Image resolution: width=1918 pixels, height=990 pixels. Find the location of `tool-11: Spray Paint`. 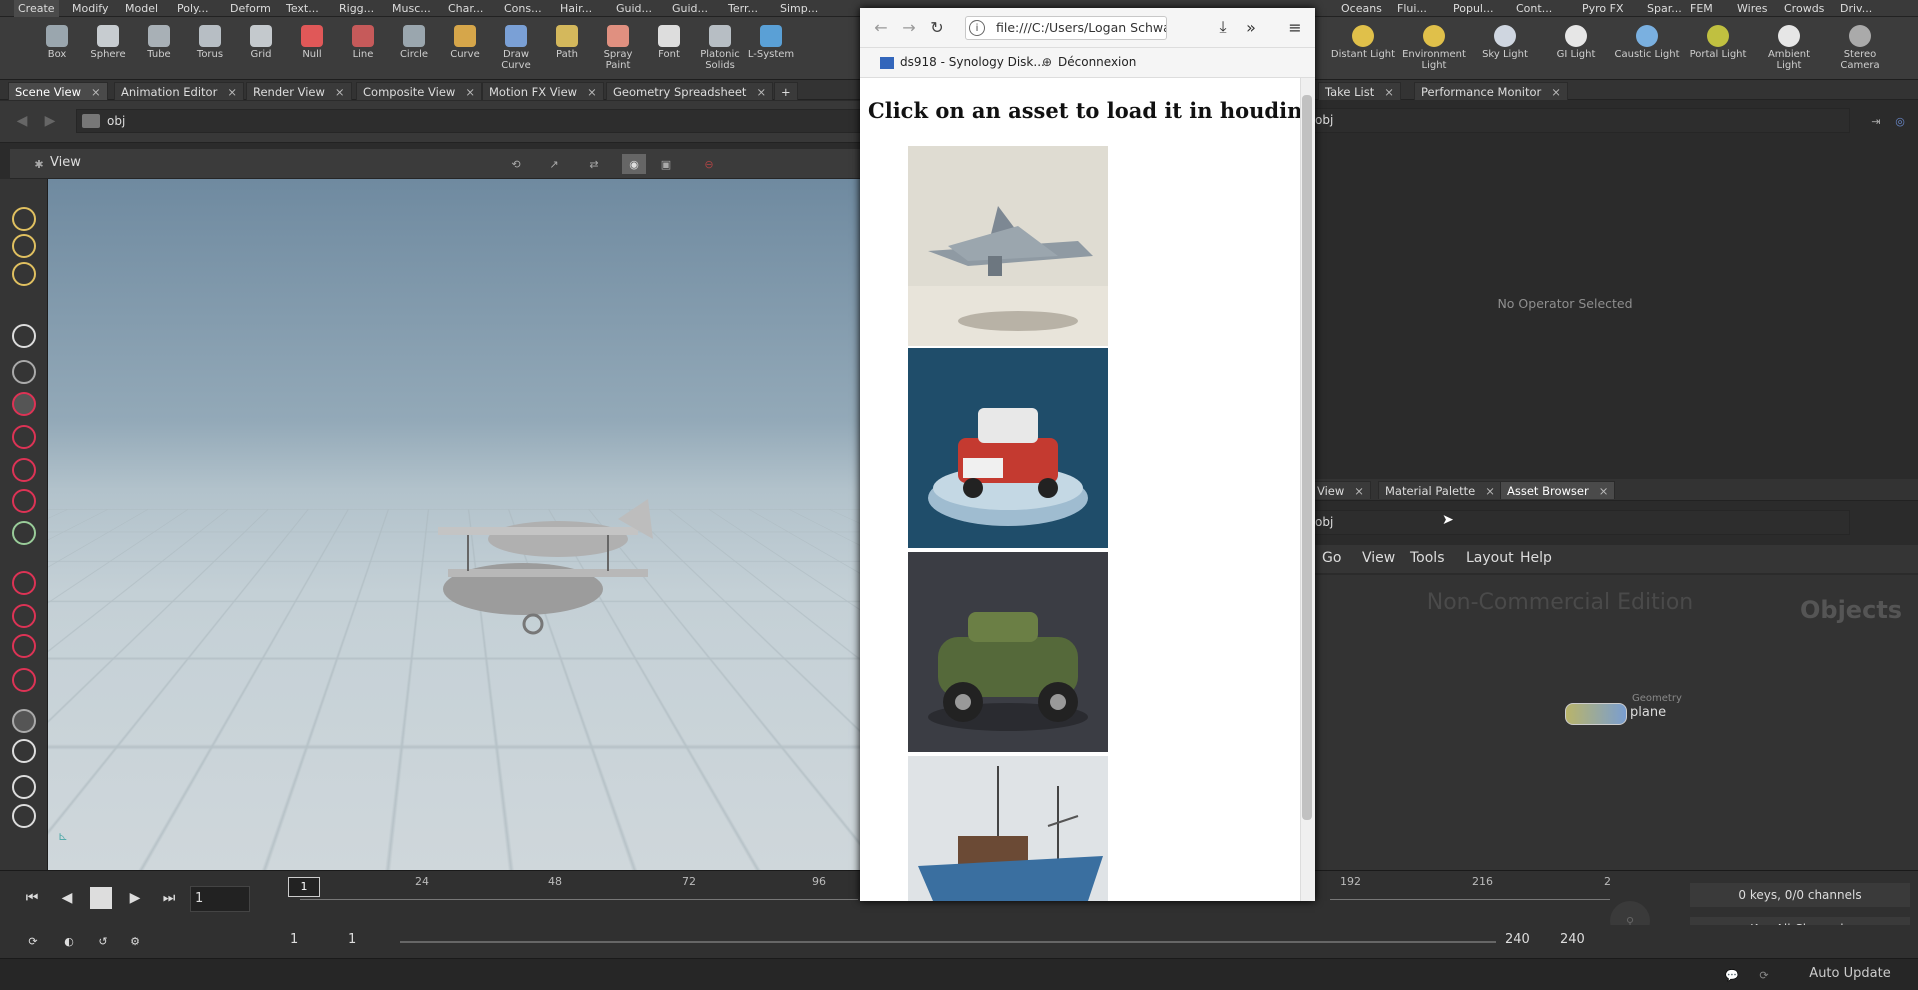

tool-11: Spray Paint is located at coordinates (618, 48).